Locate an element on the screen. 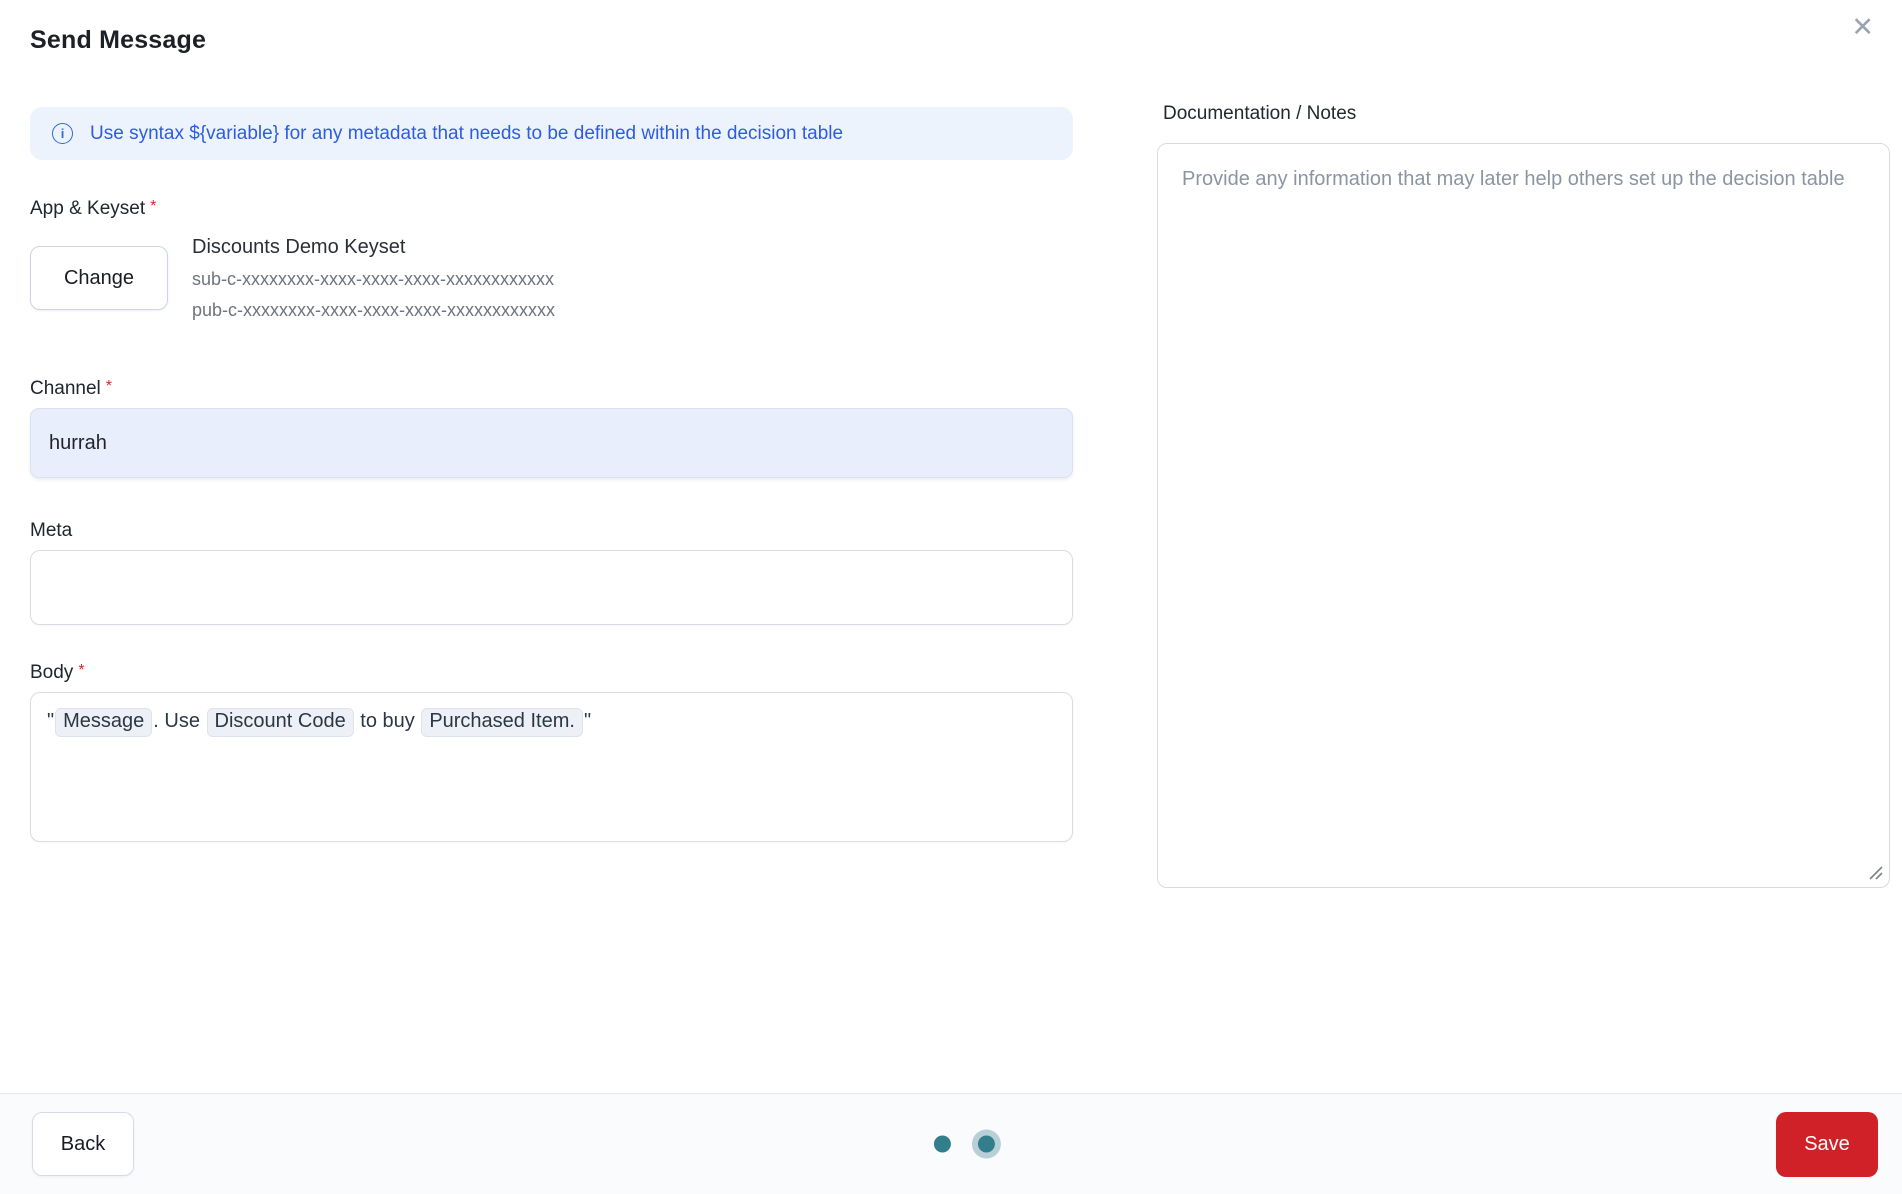 This screenshot has width=1902, height=1194. meta-label: Meta is located at coordinates (51, 530).